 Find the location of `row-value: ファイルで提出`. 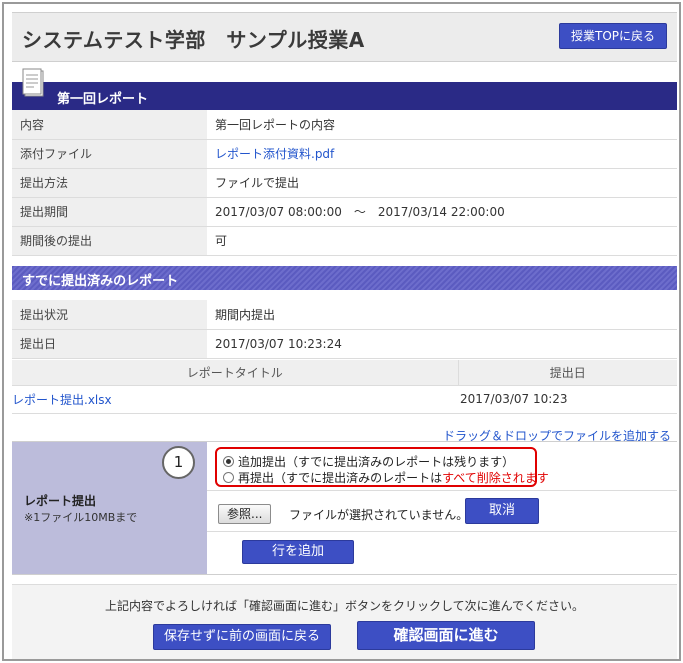

row-value: ファイルで提出 is located at coordinates (442, 183).